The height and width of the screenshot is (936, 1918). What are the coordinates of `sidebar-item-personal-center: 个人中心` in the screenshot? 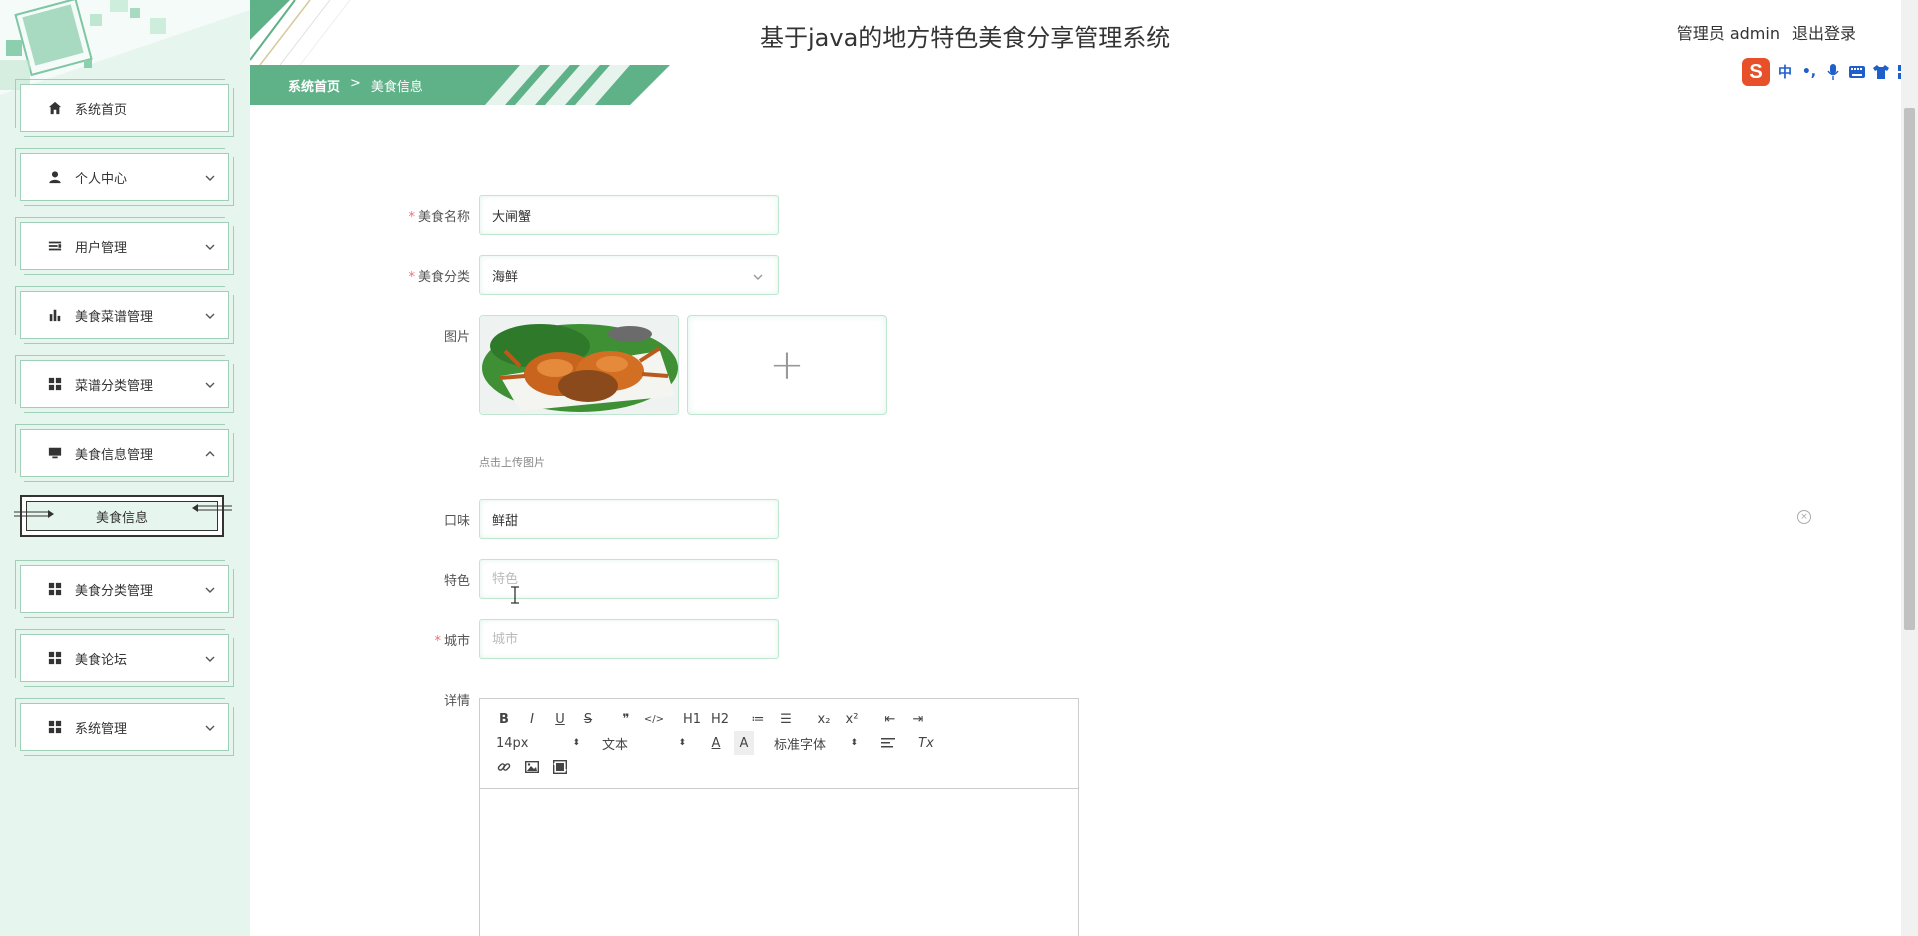 It's located at (124, 177).